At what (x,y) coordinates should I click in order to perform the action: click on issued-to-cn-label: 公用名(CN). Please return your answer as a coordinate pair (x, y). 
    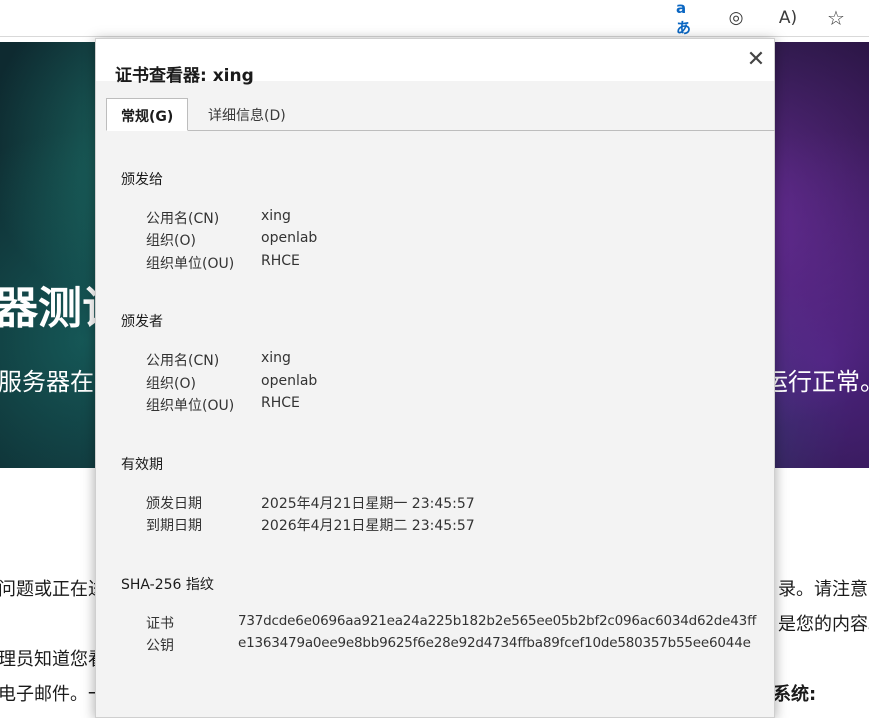
    Looking at the image, I should click on (183, 219).